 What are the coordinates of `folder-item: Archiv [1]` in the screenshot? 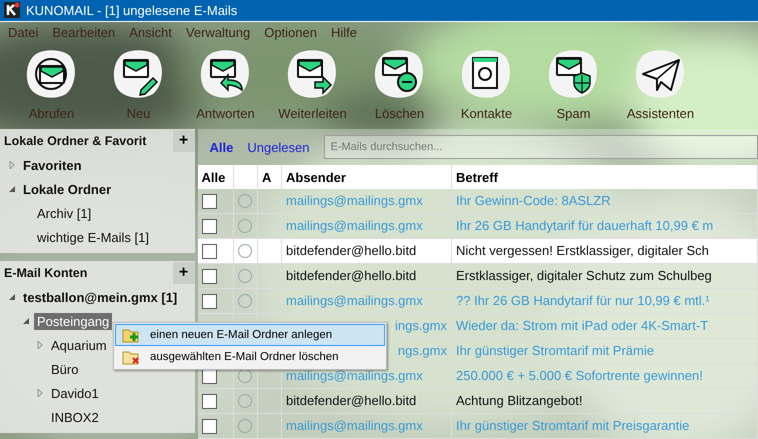 It's located at (64, 213).